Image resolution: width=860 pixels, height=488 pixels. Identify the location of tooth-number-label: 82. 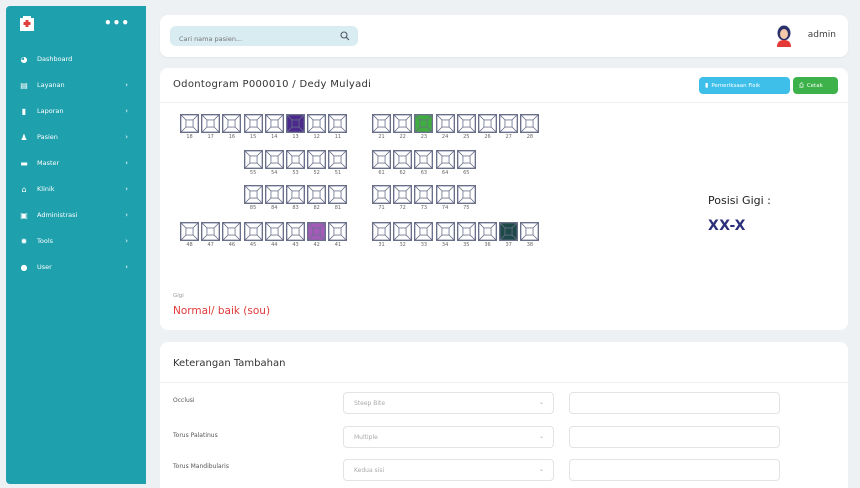
(316, 208).